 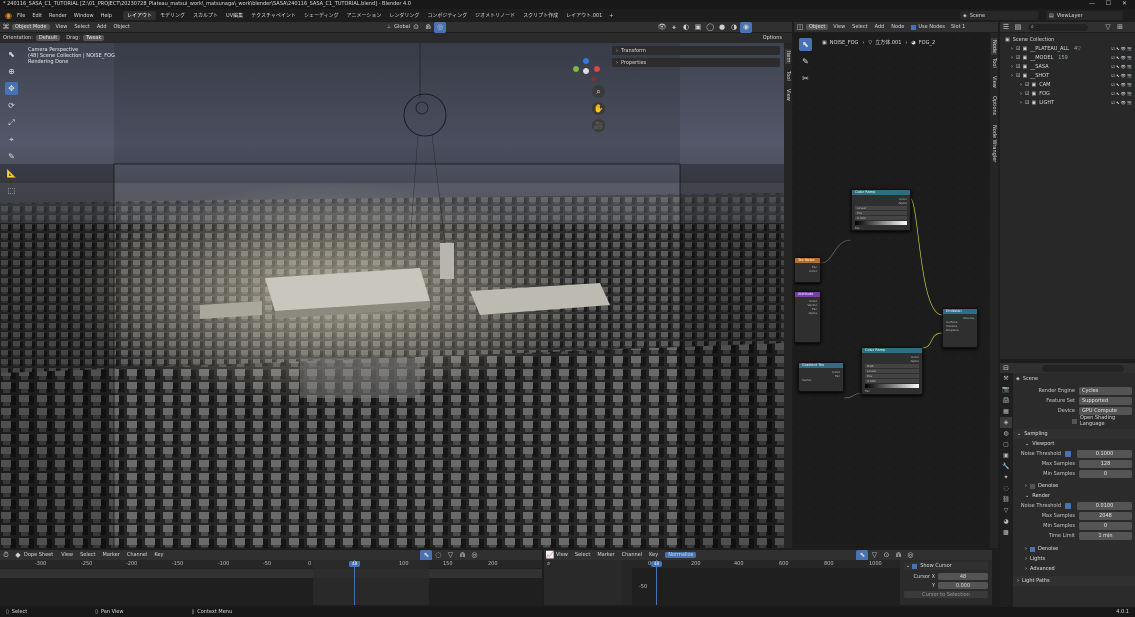 I want to click on physics-tab-icon: ◌, so click(x=1006, y=488).